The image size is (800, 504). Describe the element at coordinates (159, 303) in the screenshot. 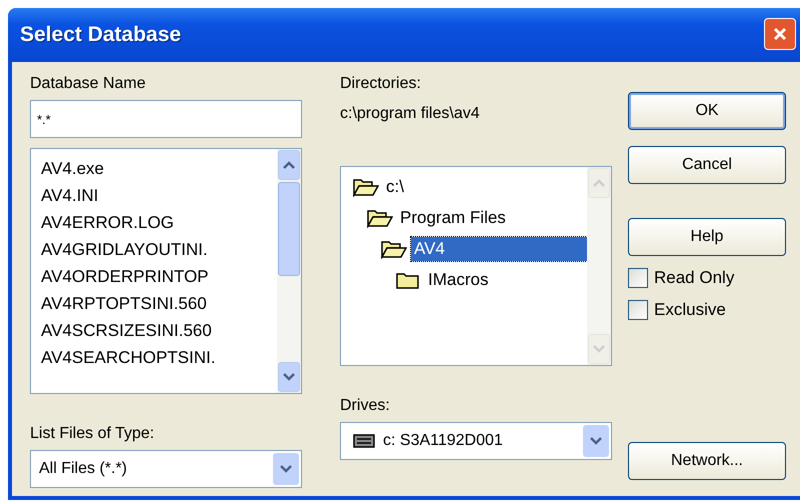

I see `file-item: AV4RPTOPTSINI.560` at that location.